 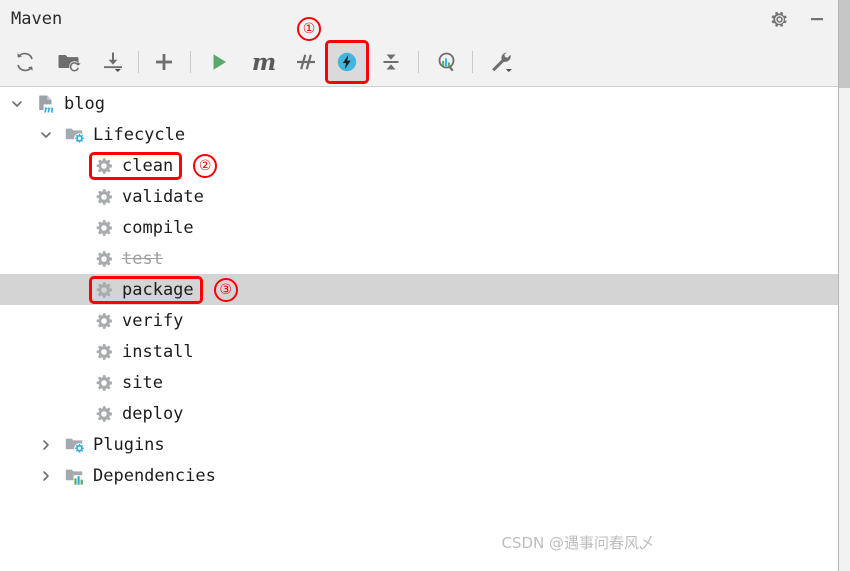 I want to click on tool-window-right-rail-lower, so click(x=844, y=329).